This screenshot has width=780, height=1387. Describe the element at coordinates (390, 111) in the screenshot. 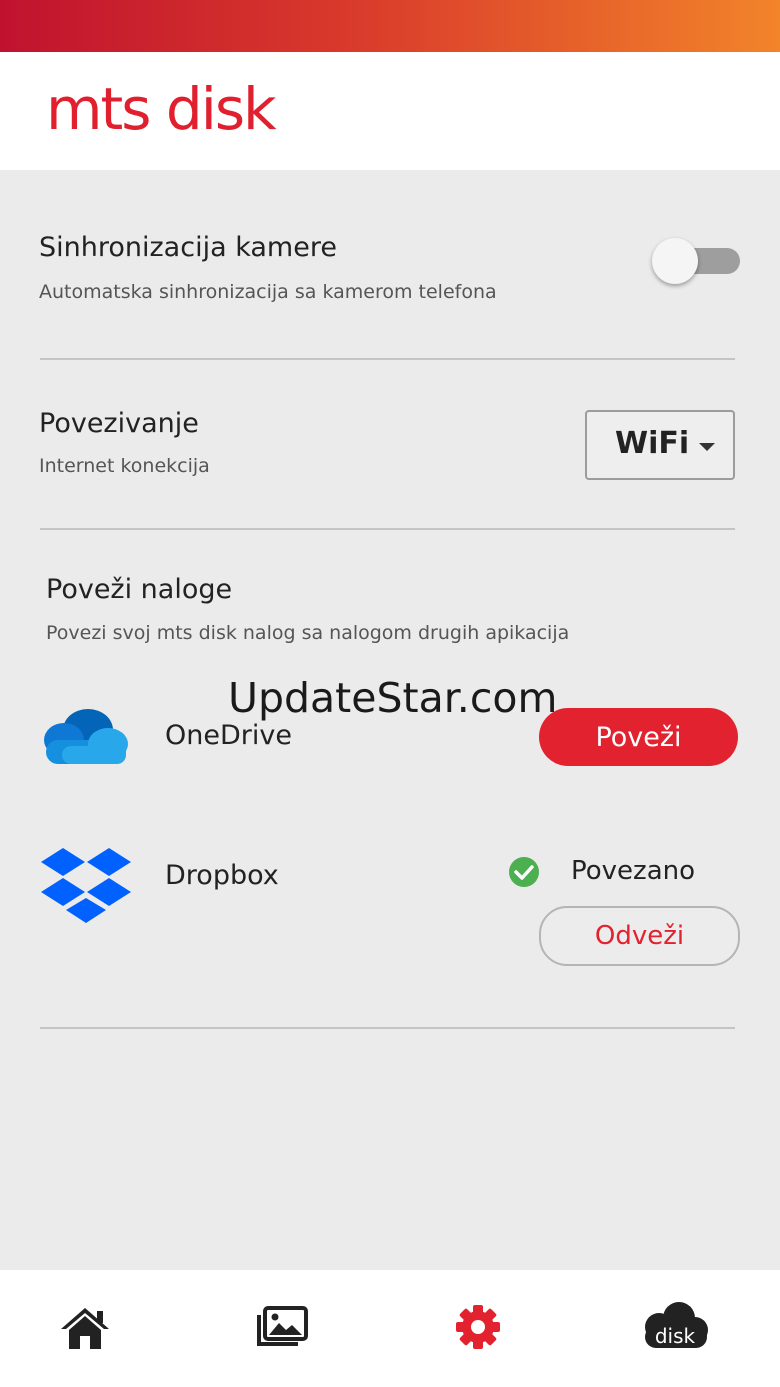

I see `app-header: mts disk` at that location.